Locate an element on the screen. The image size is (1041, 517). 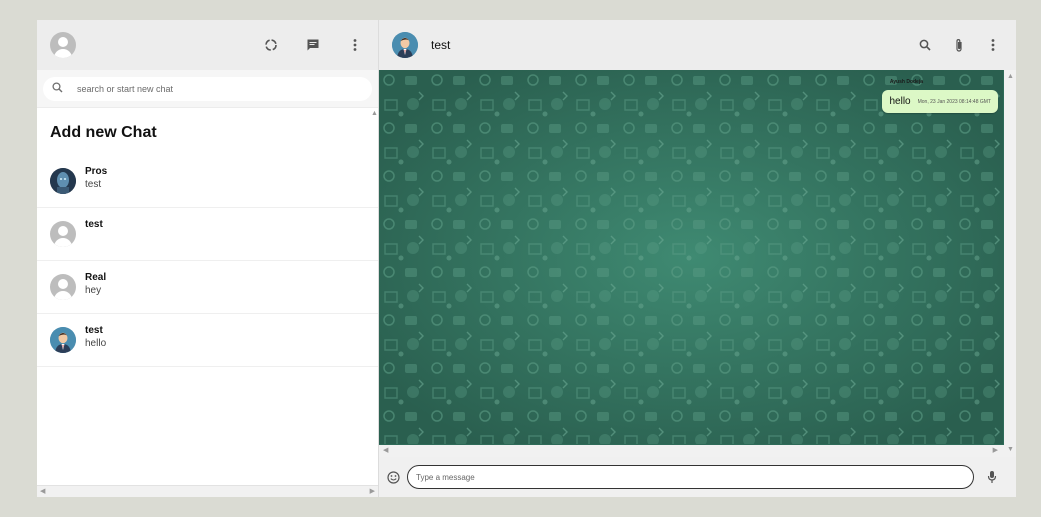
add-new-chat-button: Add new Chat is located at coordinates (207, 131).